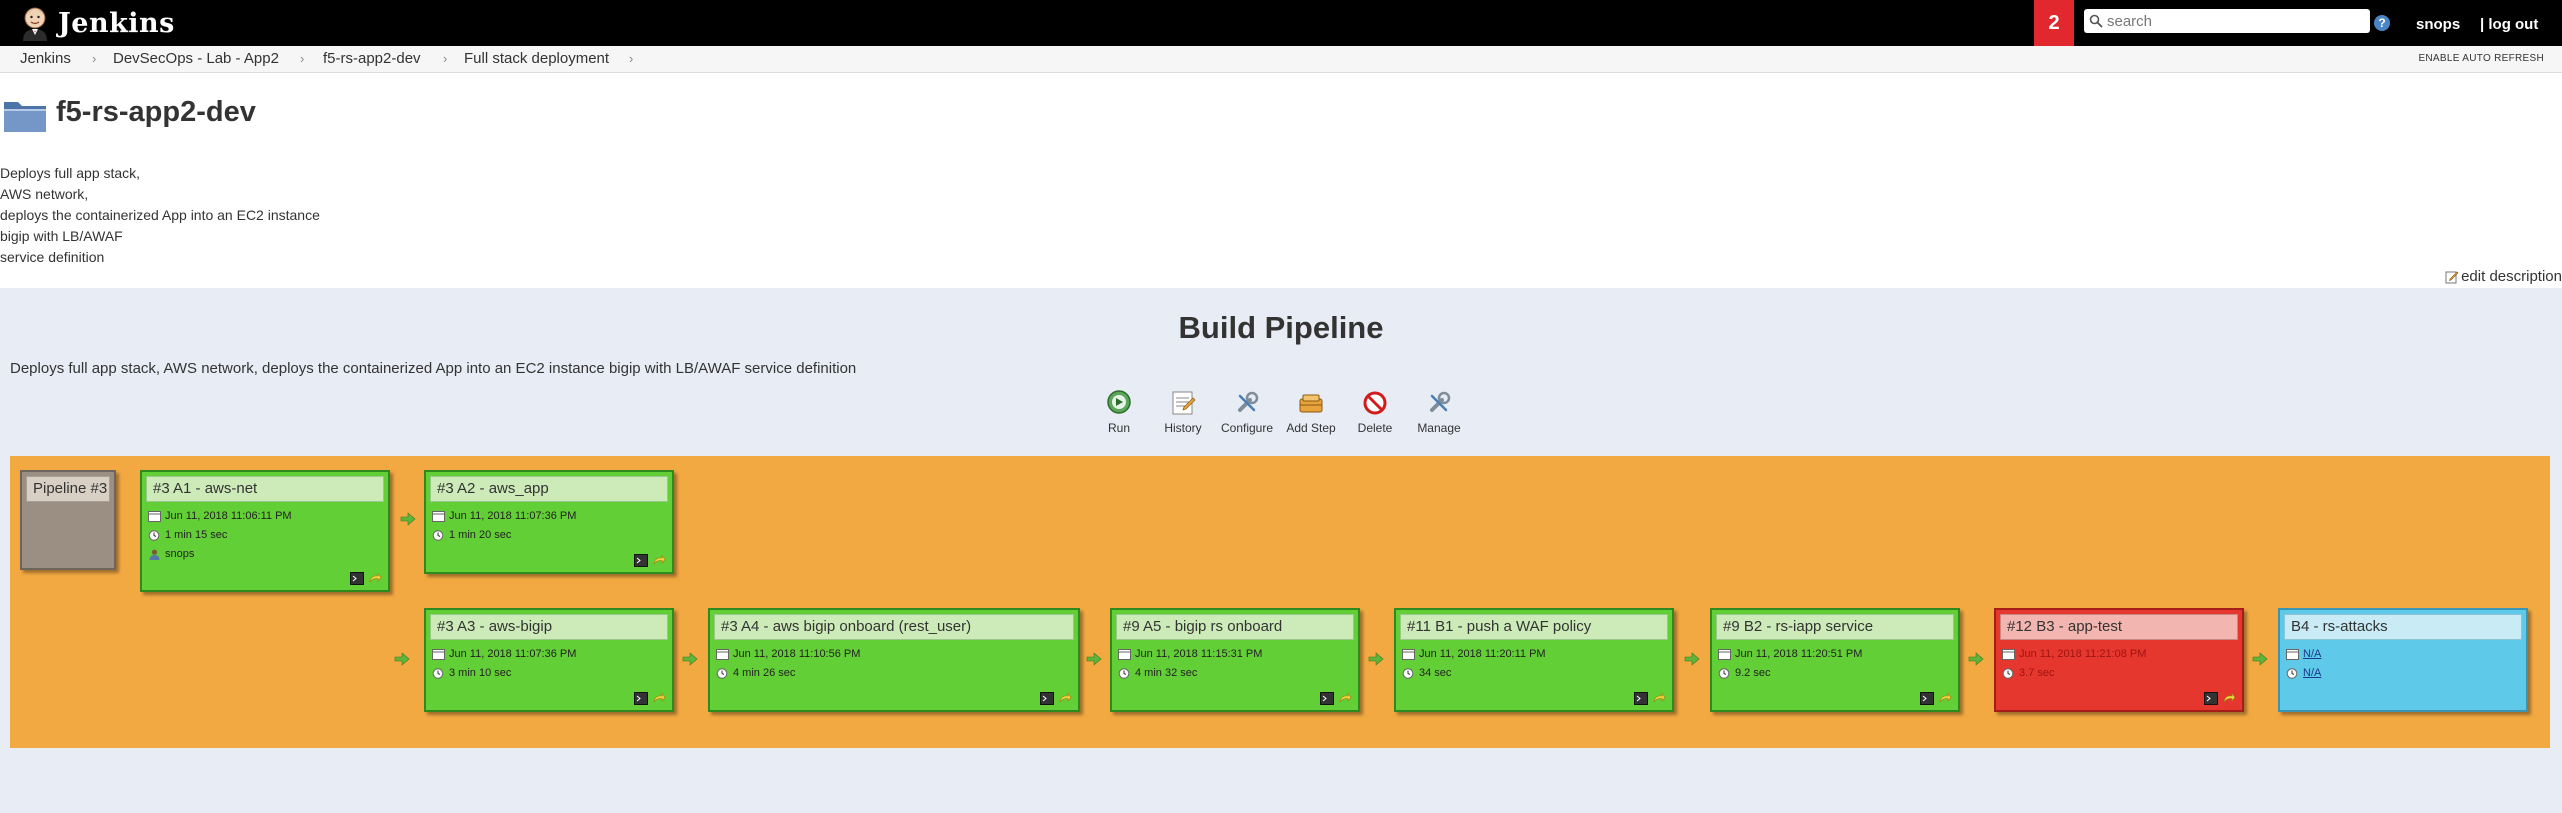 This screenshot has width=2562, height=813. Describe the element at coordinates (549, 489) in the screenshot. I see `build-title: #3 A2 - aws_app` at that location.